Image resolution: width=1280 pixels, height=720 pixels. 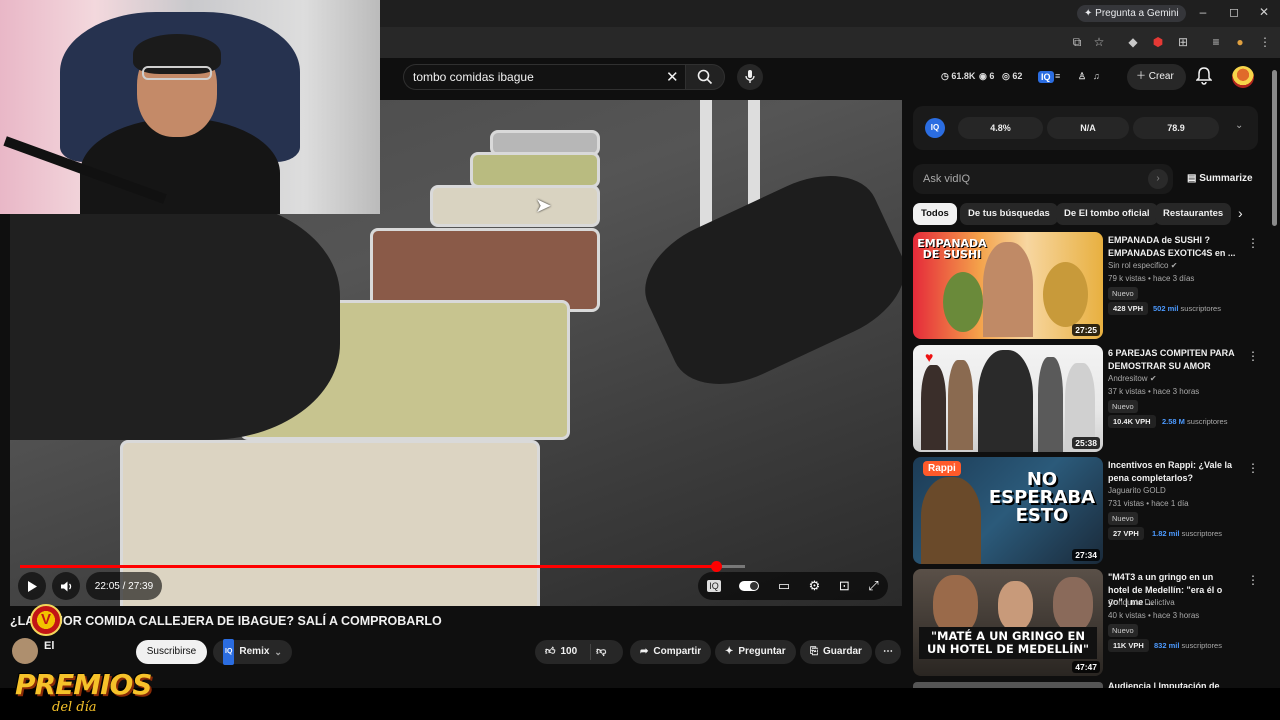 What do you see at coordinates (716, 566) in the screenshot?
I see `progress-scrubber` at bounding box center [716, 566].